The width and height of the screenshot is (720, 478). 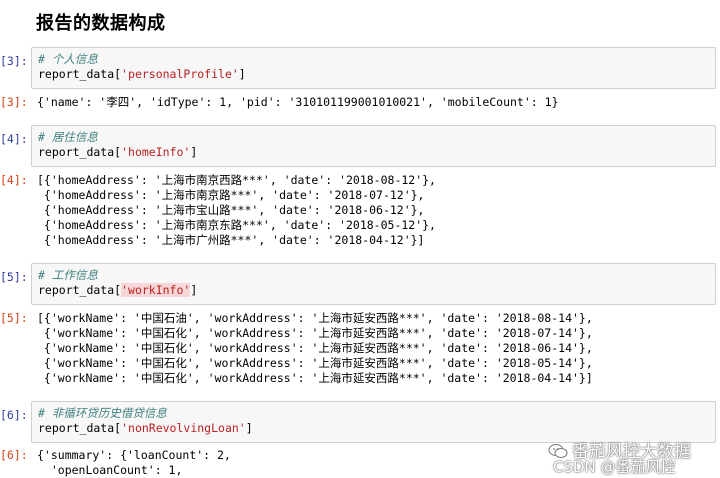 What do you see at coordinates (373, 428) in the screenshot?
I see `code-statement: report_data['nonRevolvingLoan']` at bounding box center [373, 428].